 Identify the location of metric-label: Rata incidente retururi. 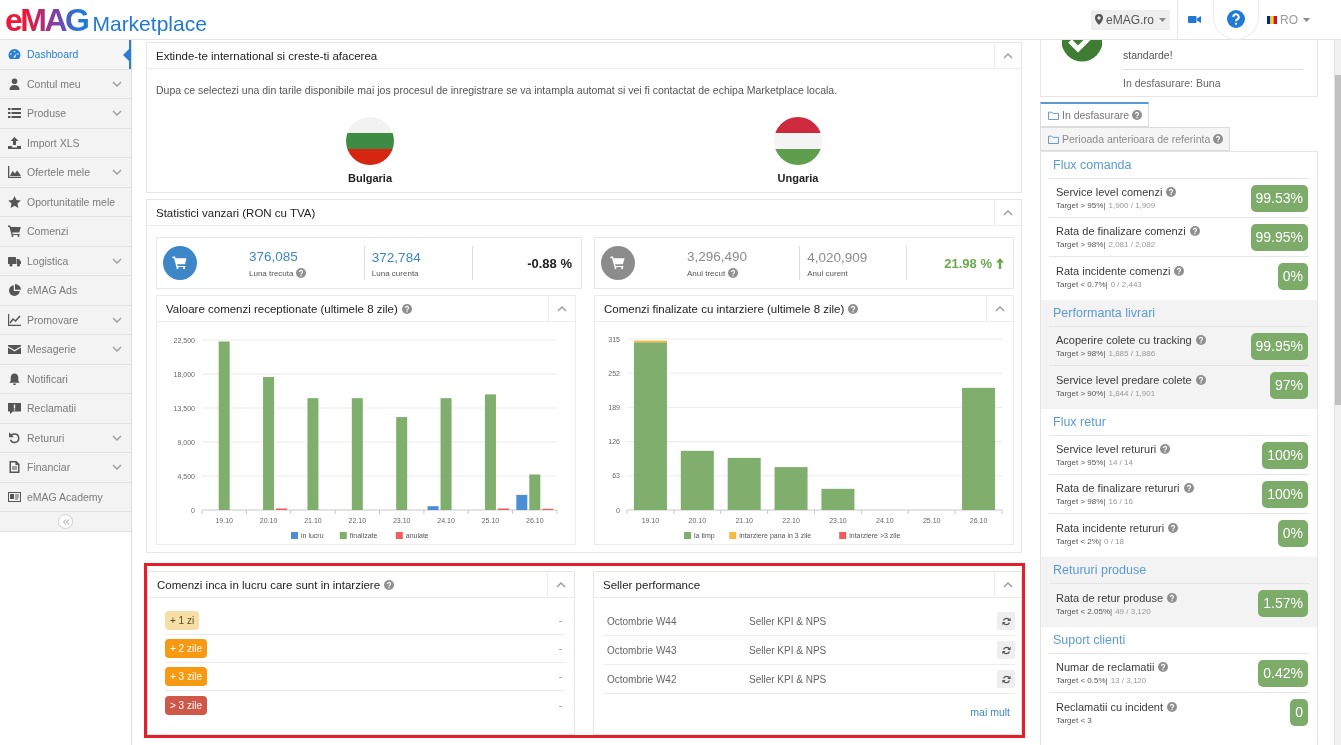
(1110, 527).